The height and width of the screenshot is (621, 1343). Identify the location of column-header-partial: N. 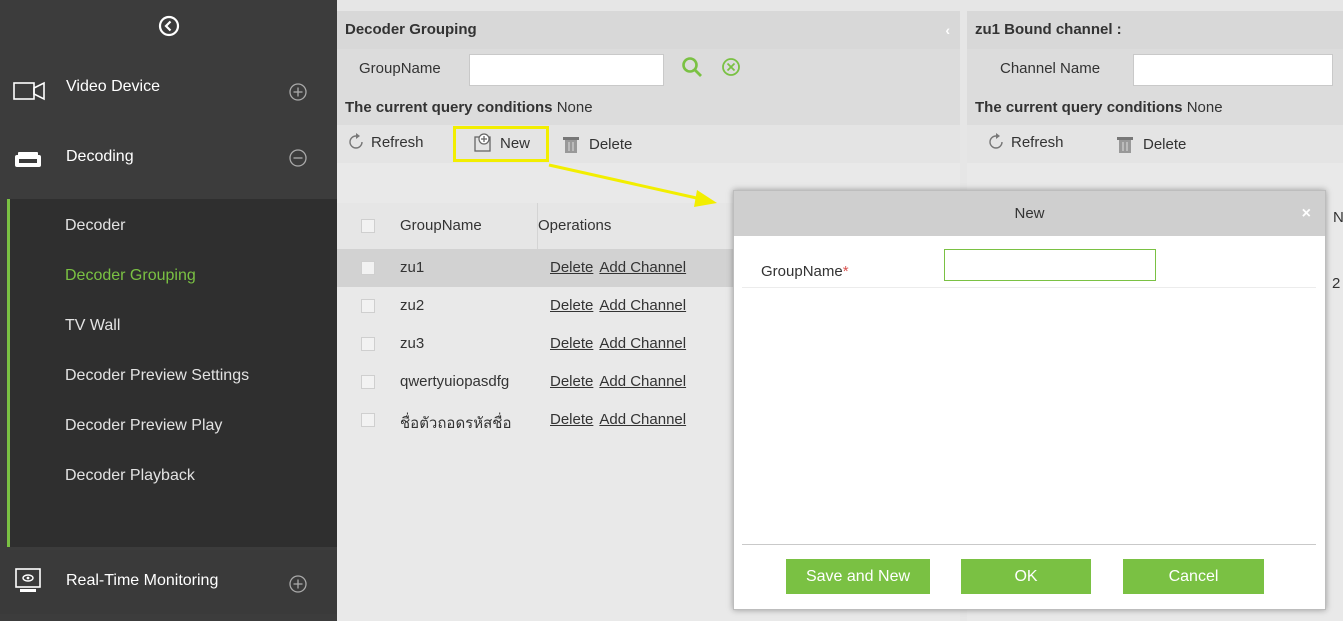
(1338, 217).